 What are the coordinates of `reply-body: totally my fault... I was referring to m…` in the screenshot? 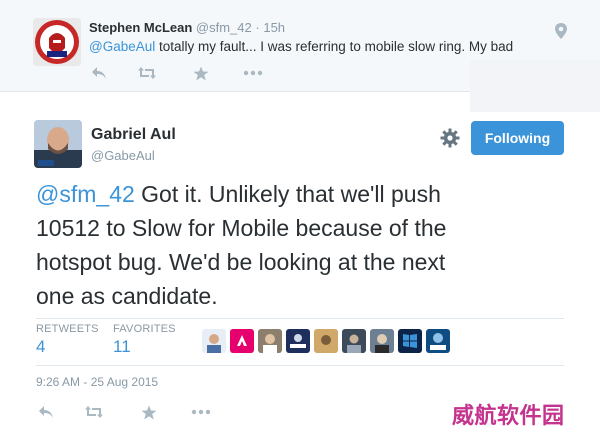 It's located at (334, 46).